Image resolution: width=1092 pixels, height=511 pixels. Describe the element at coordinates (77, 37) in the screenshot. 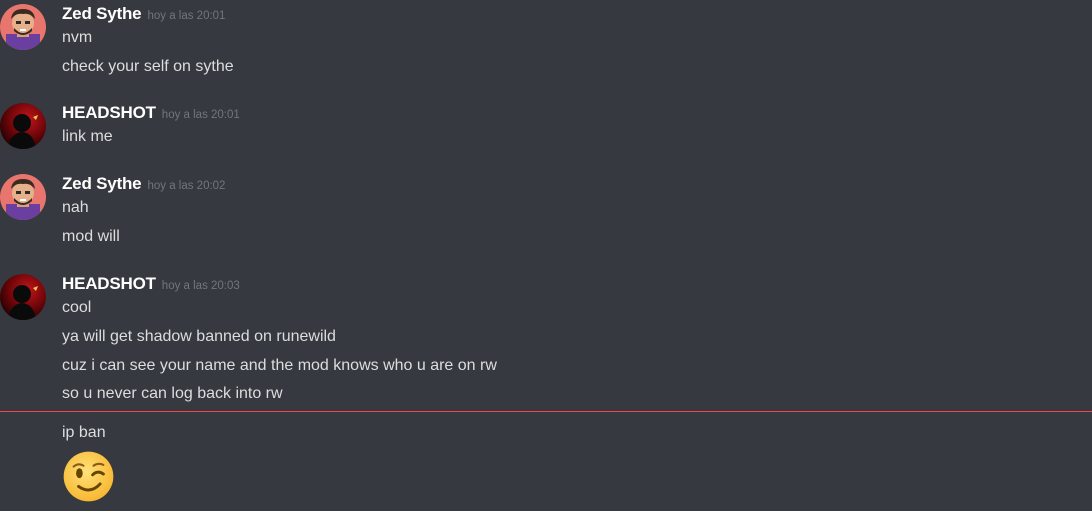

I see `message-text: nvm` at that location.